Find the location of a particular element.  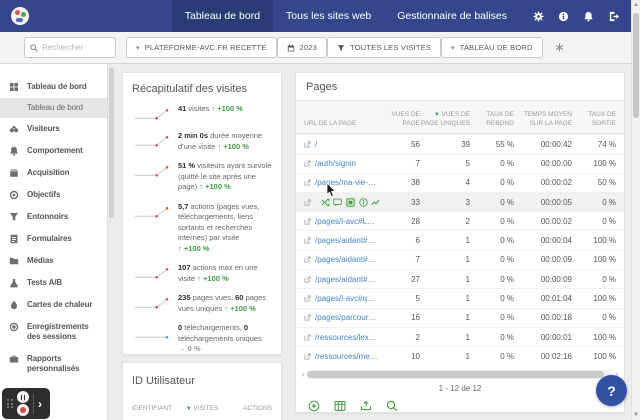

horizontal-scrollbar: ‹ › is located at coordinates (460, 374).